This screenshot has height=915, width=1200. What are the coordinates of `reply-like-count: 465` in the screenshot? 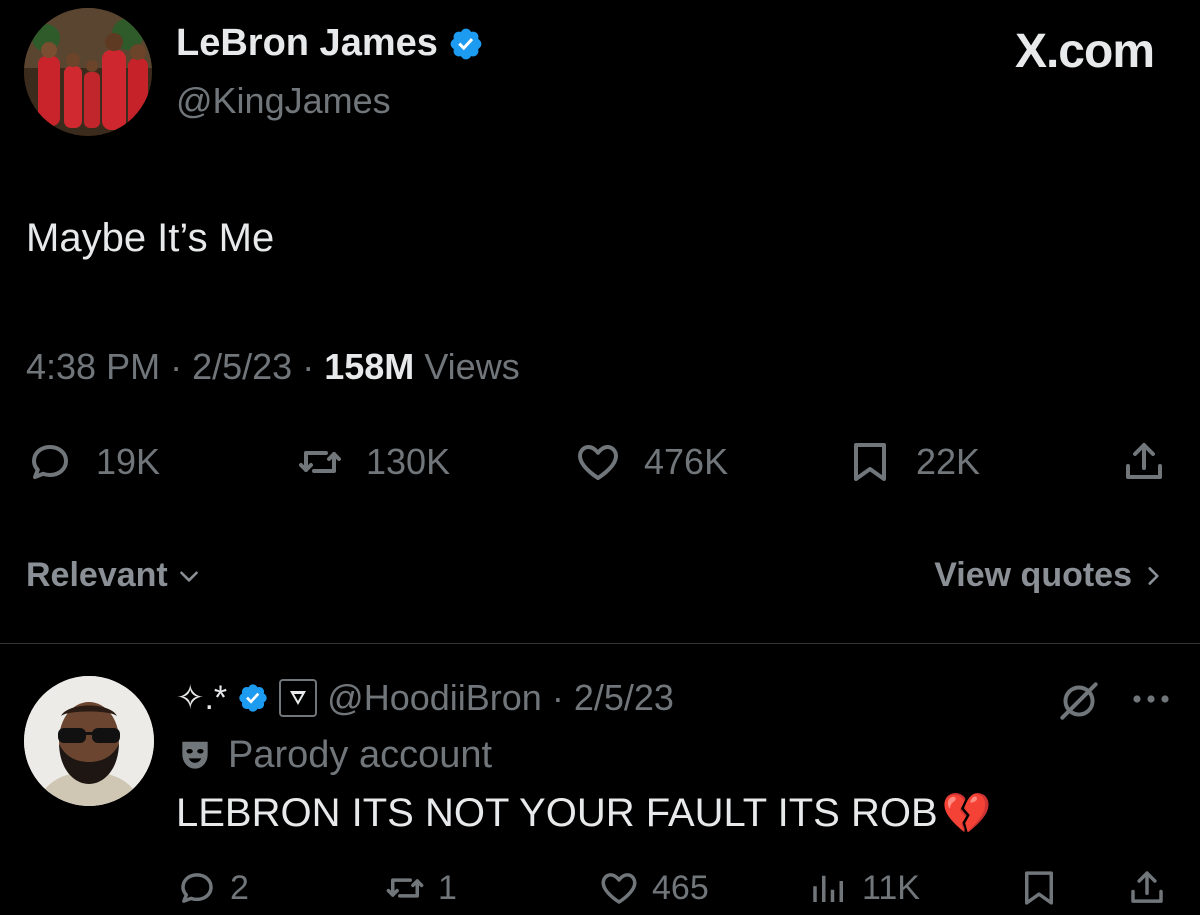 It's located at (680, 887).